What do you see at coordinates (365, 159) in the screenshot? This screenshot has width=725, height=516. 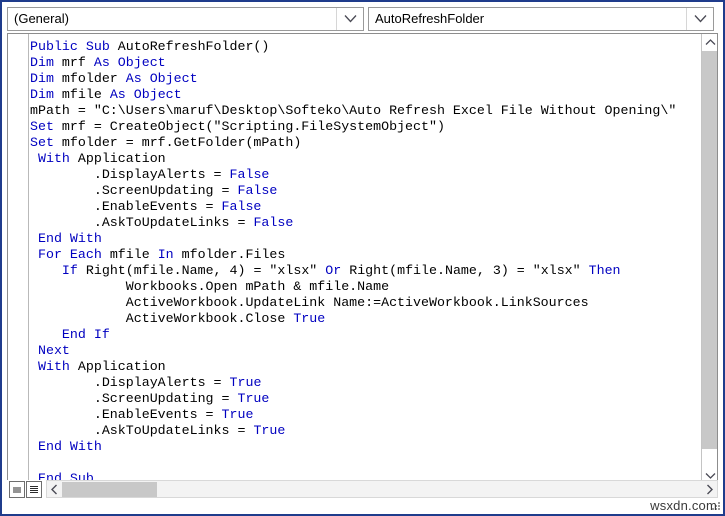 I see `code-line: With Application` at bounding box center [365, 159].